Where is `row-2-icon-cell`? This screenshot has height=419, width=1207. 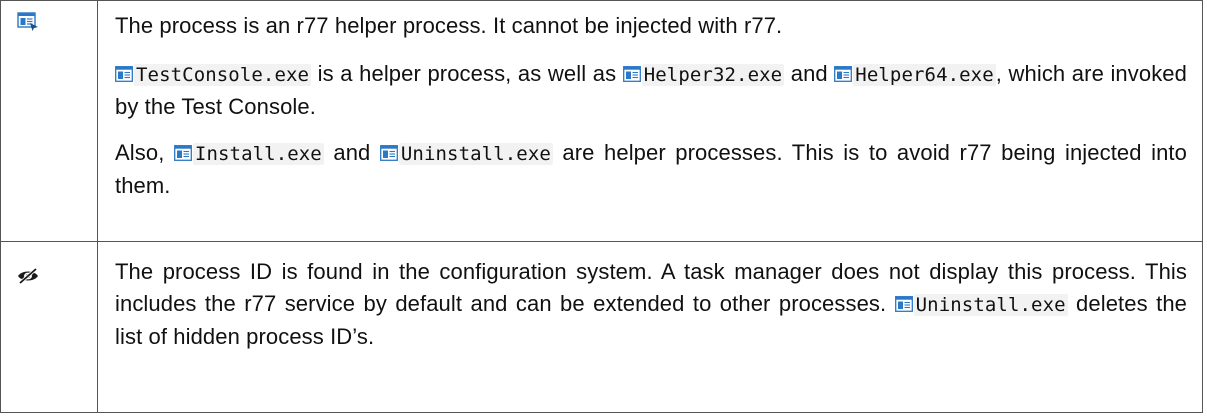 row-2-icon-cell is located at coordinates (49, 327).